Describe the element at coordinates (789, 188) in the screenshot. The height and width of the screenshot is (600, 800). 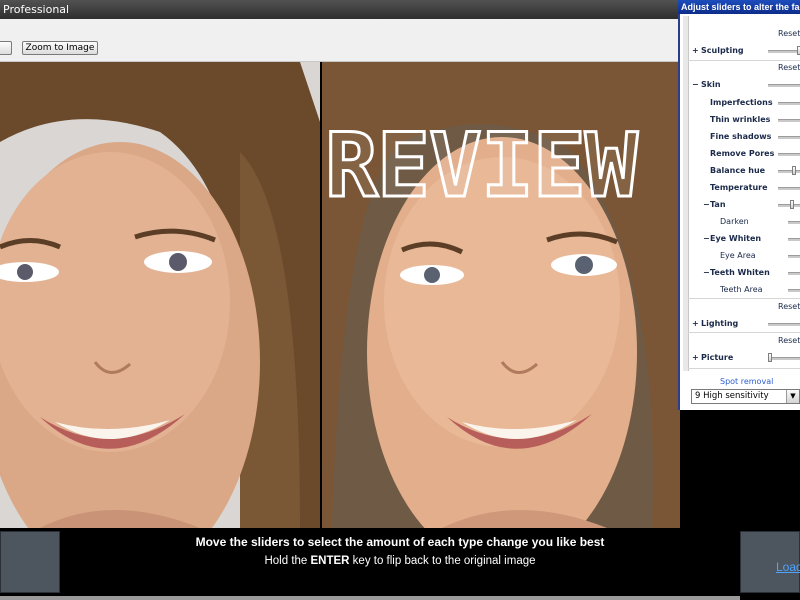
I see `temperature-slider` at that location.